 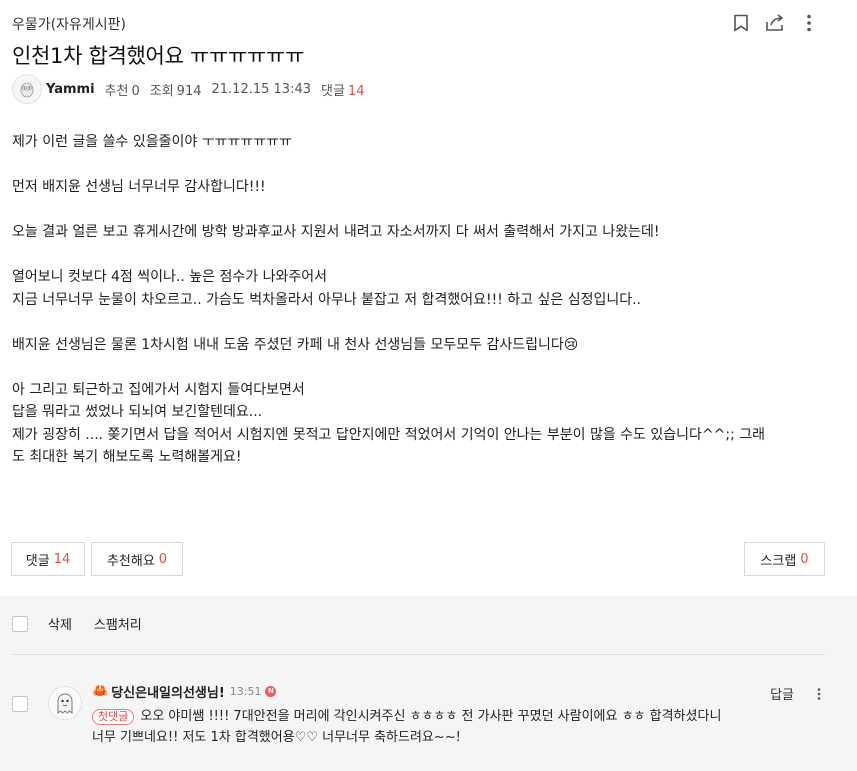 I want to click on bookmark-icon, so click(x=741, y=23).